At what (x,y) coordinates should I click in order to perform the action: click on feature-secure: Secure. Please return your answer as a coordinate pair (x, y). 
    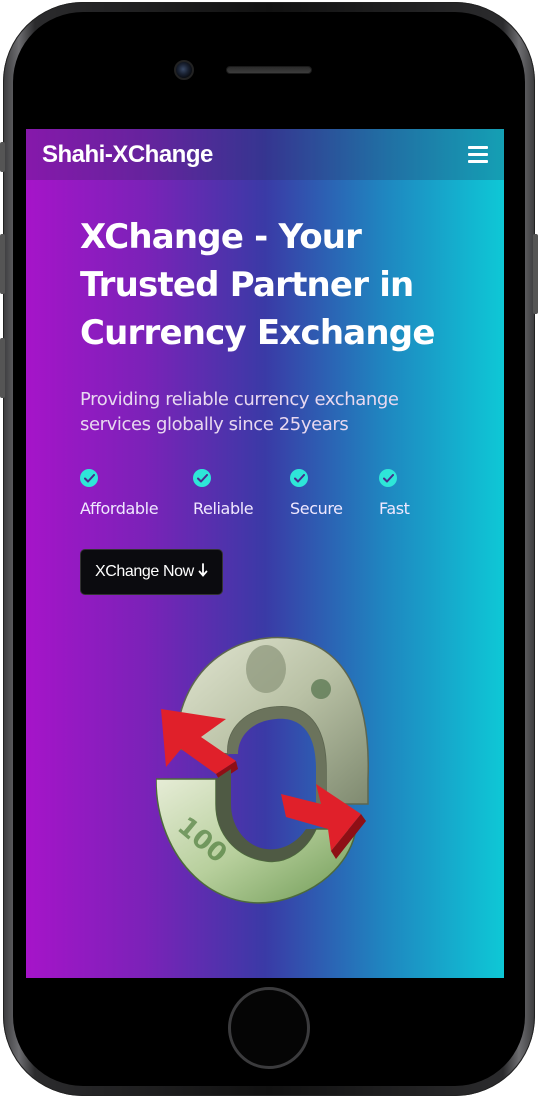
    Looking at the image, I should click on (316, 493).